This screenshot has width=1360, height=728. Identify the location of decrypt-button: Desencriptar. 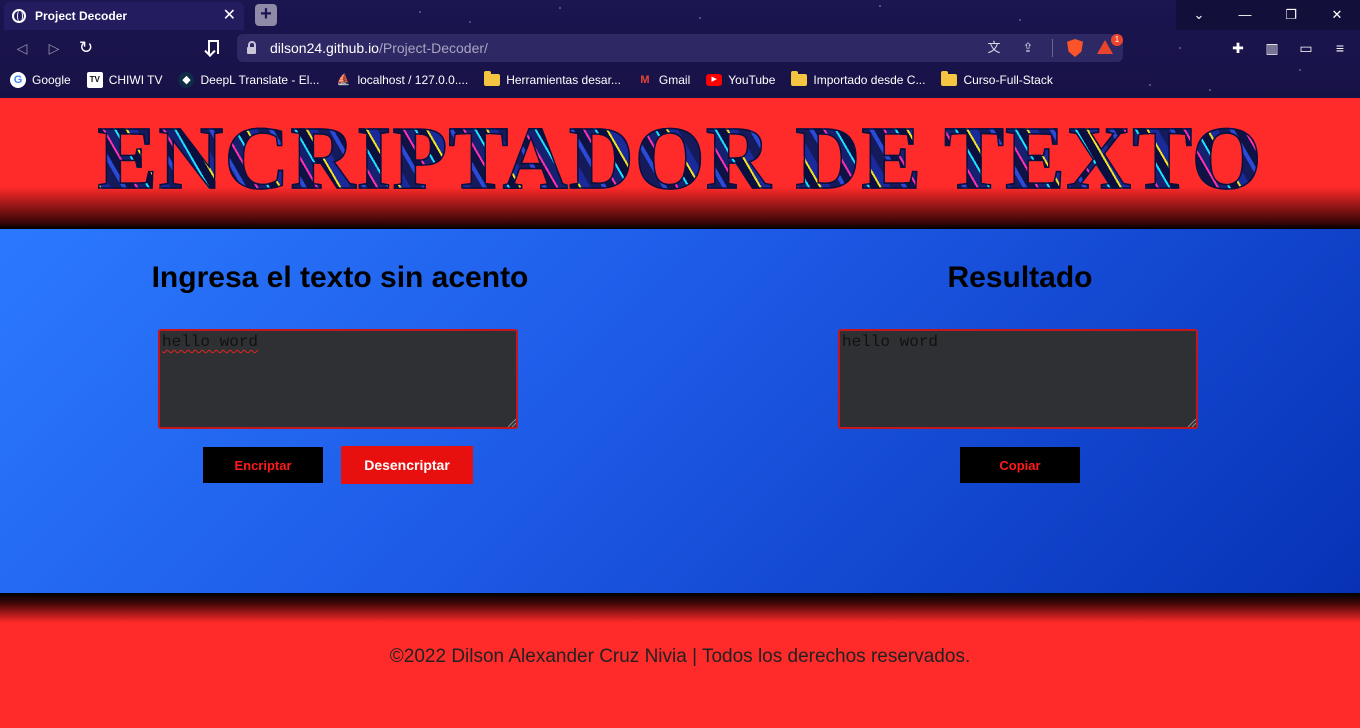
(407, 465).